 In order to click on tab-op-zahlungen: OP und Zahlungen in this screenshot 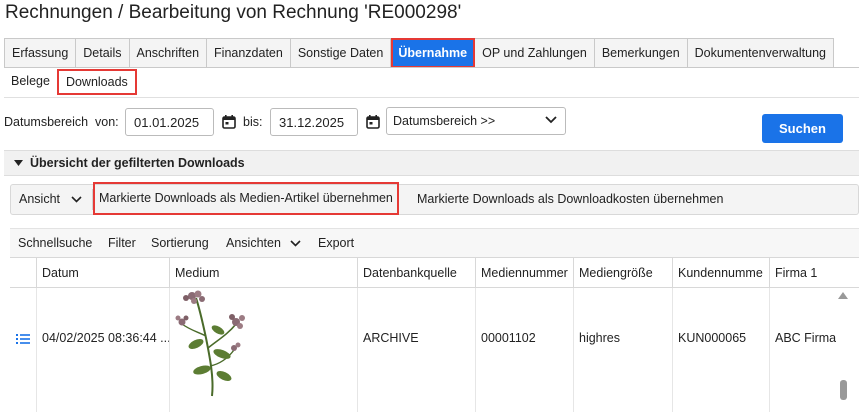, I will do `click(535, 53)`.